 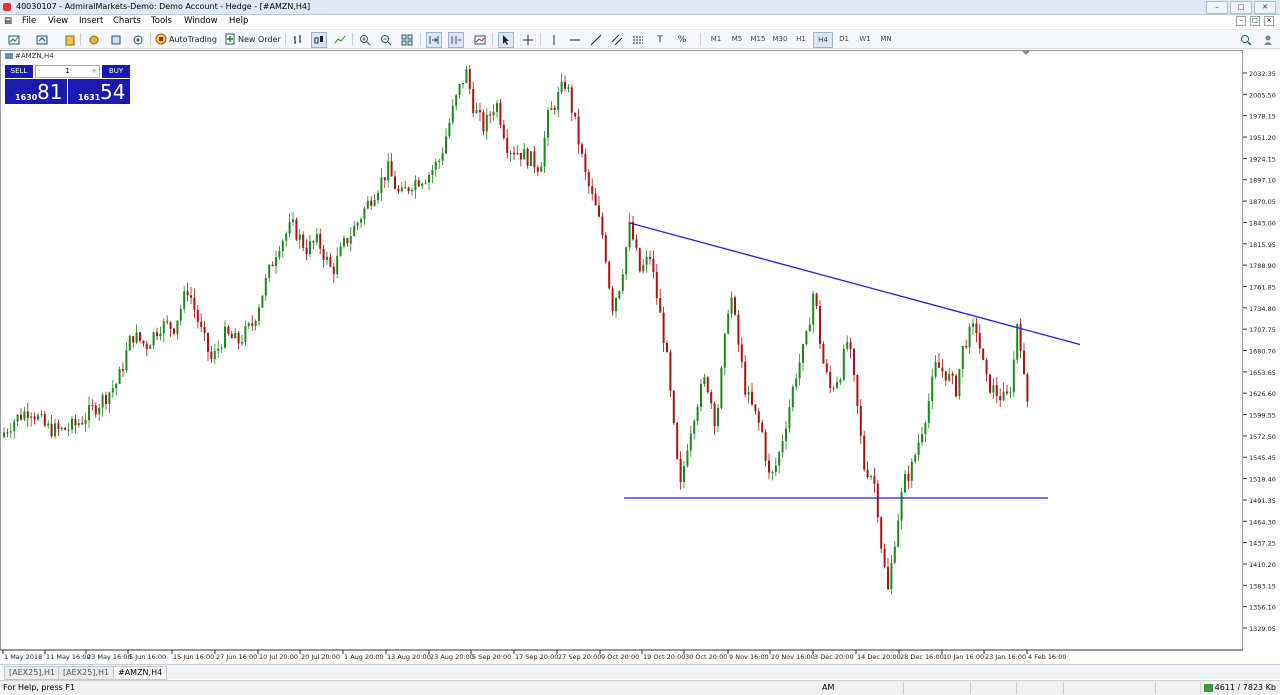 What do you see at coordinates (886, 39) in the screenshot?
I see `timeframe-mn: MN` at bounding box center [886, 39].